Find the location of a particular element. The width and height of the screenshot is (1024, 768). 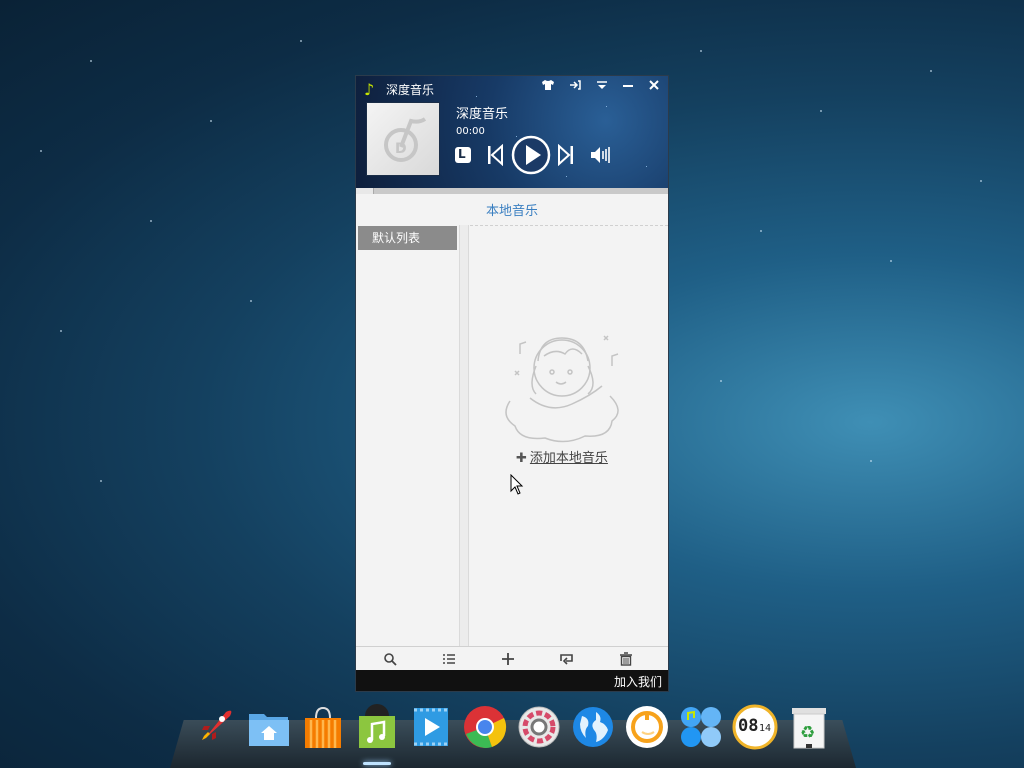

add-local-music-link: ✚ 添加本地音乐 is located at coordinates (562, 456).